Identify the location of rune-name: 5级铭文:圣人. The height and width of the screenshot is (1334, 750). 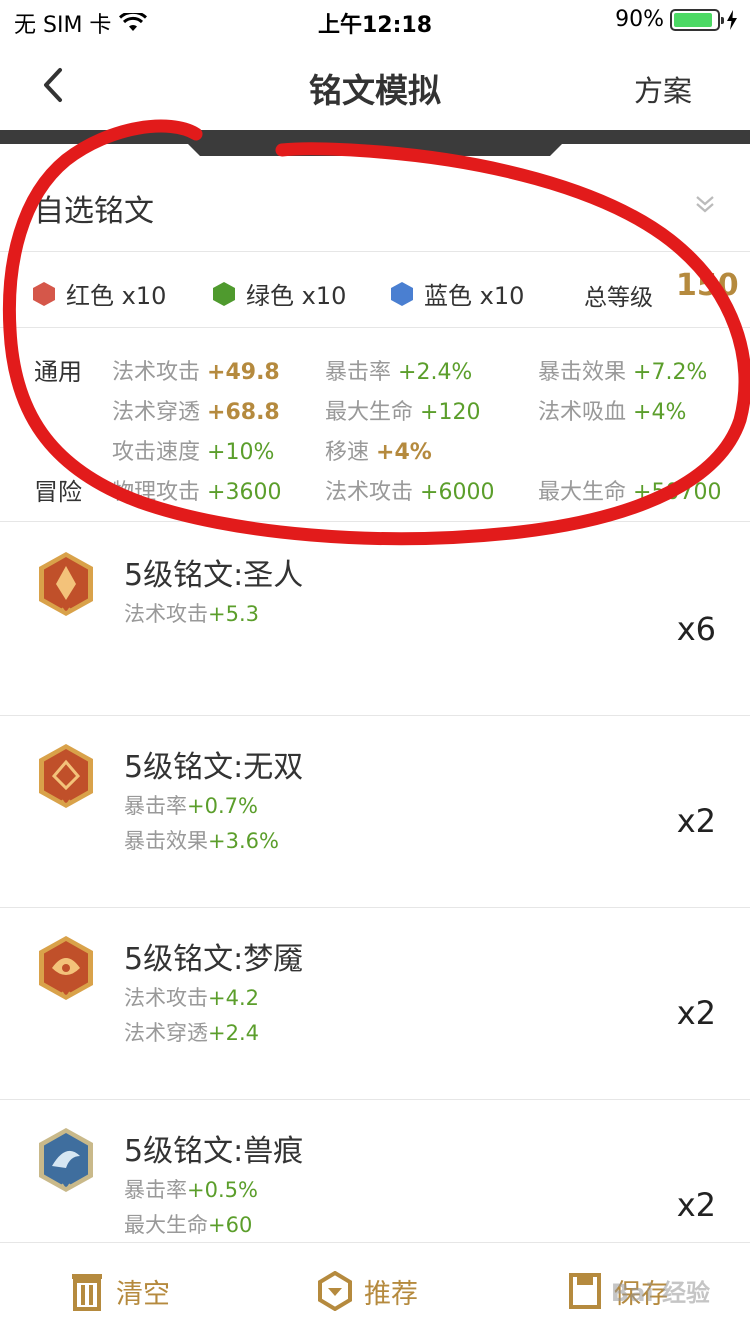
(214, 575).